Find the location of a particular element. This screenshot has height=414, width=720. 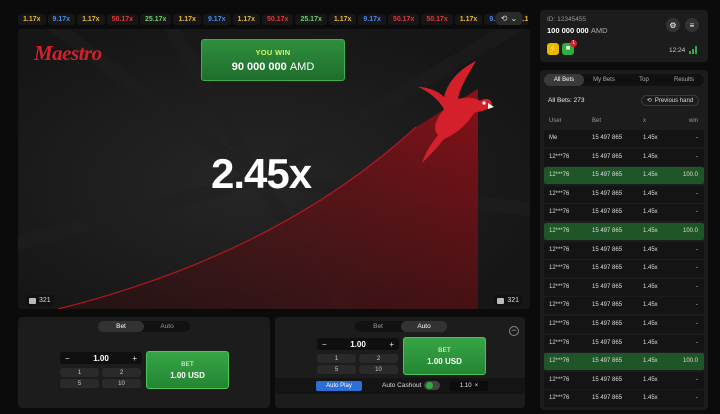

bets-icon is located at coordinates (501, 300).